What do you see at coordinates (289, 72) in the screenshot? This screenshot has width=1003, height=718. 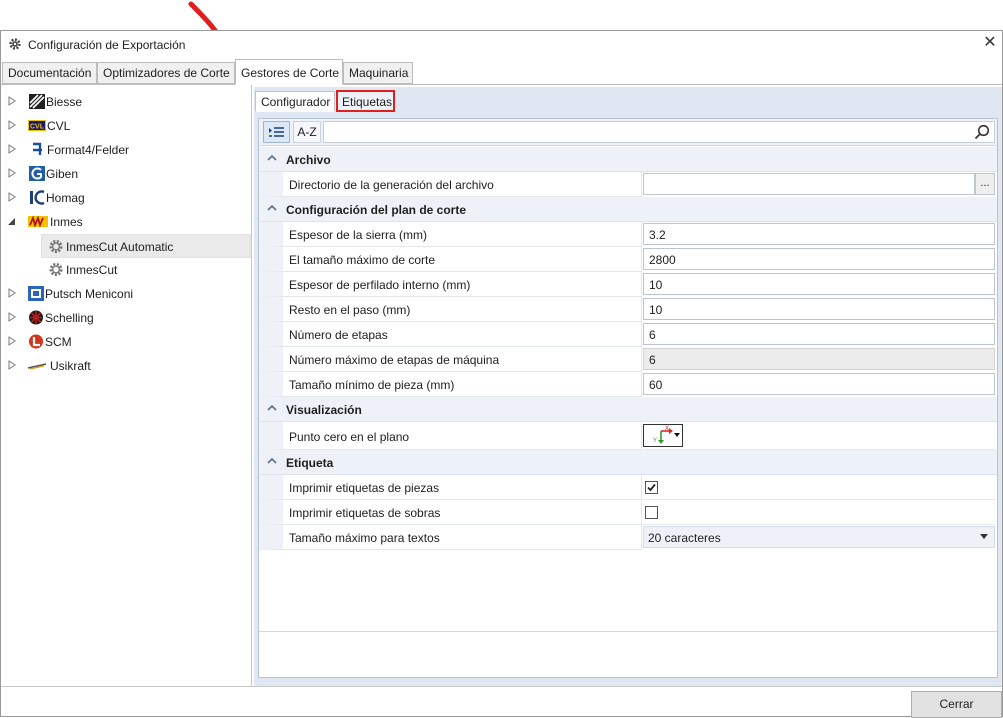 I see `tab-gestores-de-corte: Gestores de Corte` at bounding box center [289, 72].